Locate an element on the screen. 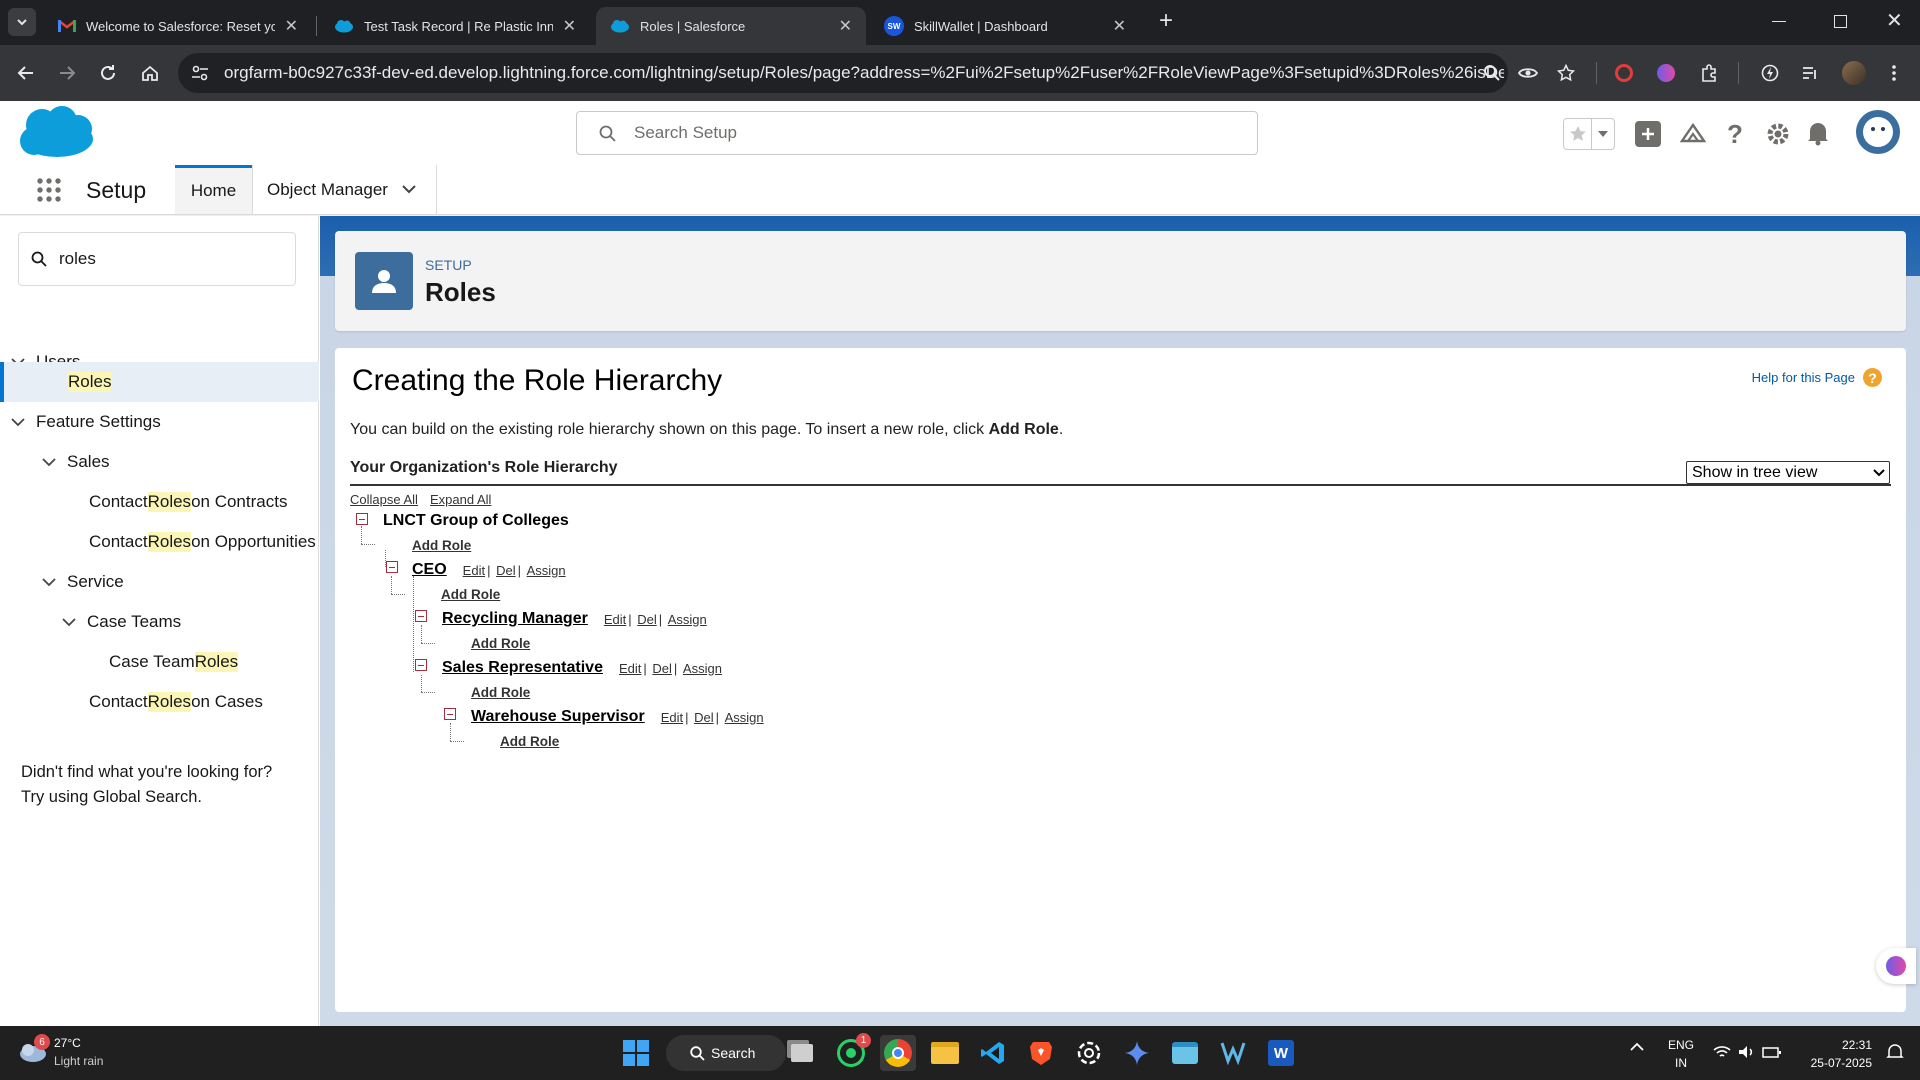 The width and height of the screenshot is (1920, 1080). performance-icon is located at coordinates (1770, 73).